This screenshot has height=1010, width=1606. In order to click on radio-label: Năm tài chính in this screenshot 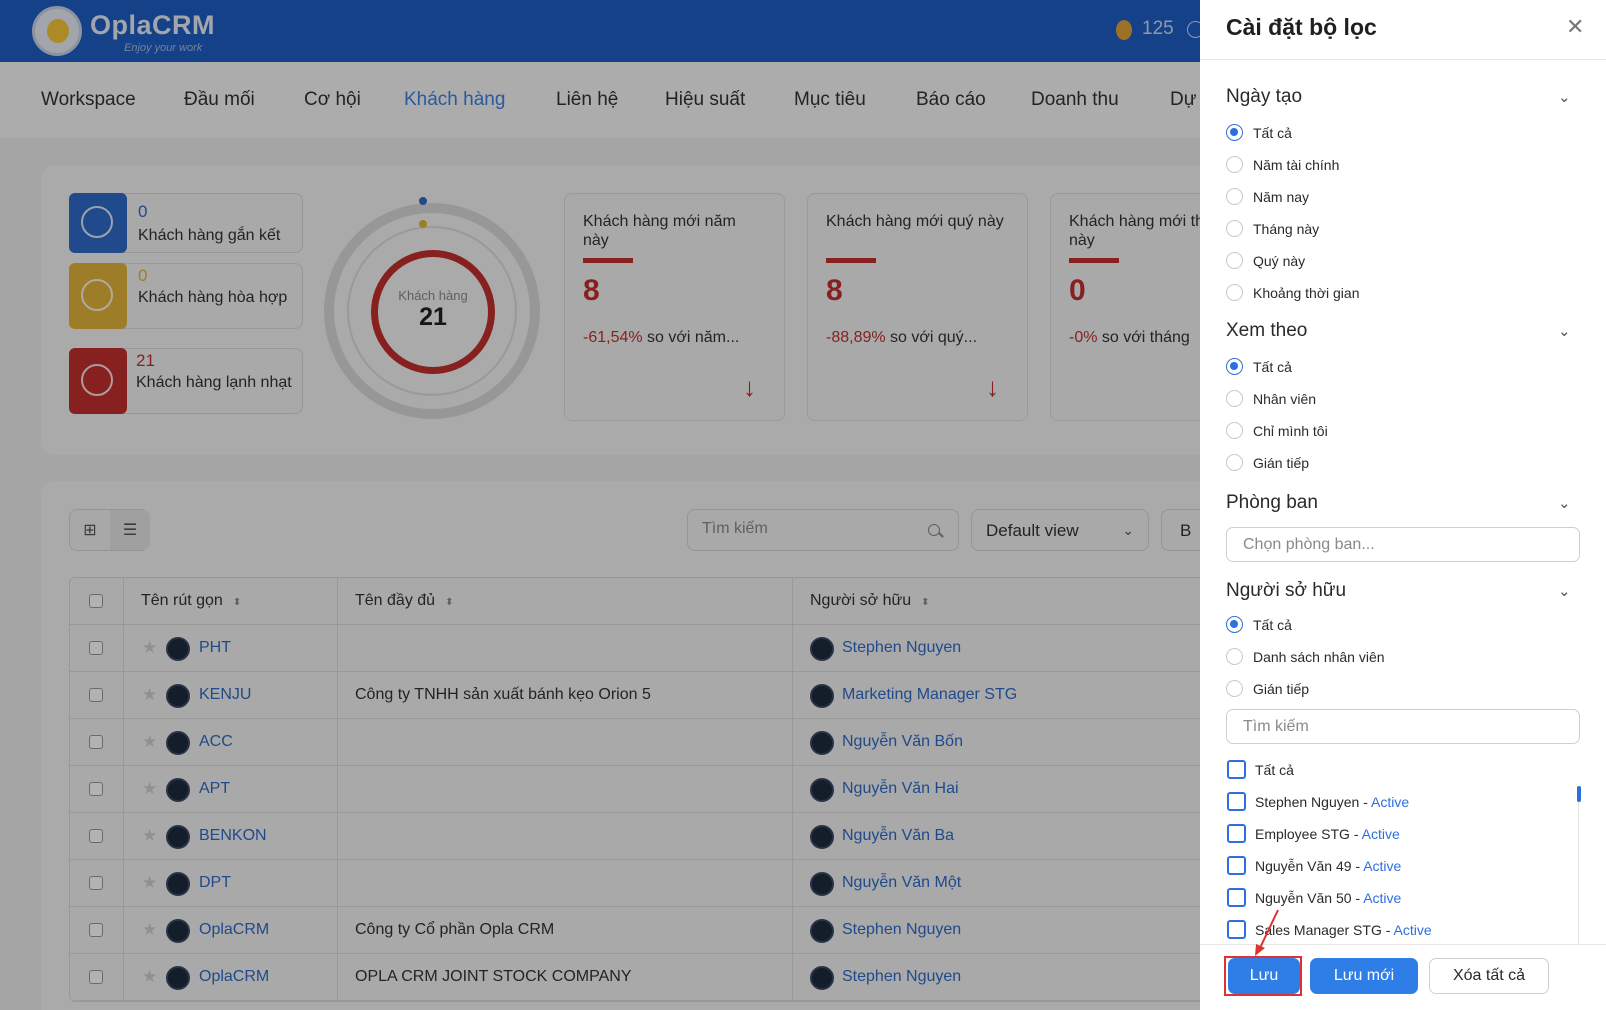, I will do `click(1296, 165)`.